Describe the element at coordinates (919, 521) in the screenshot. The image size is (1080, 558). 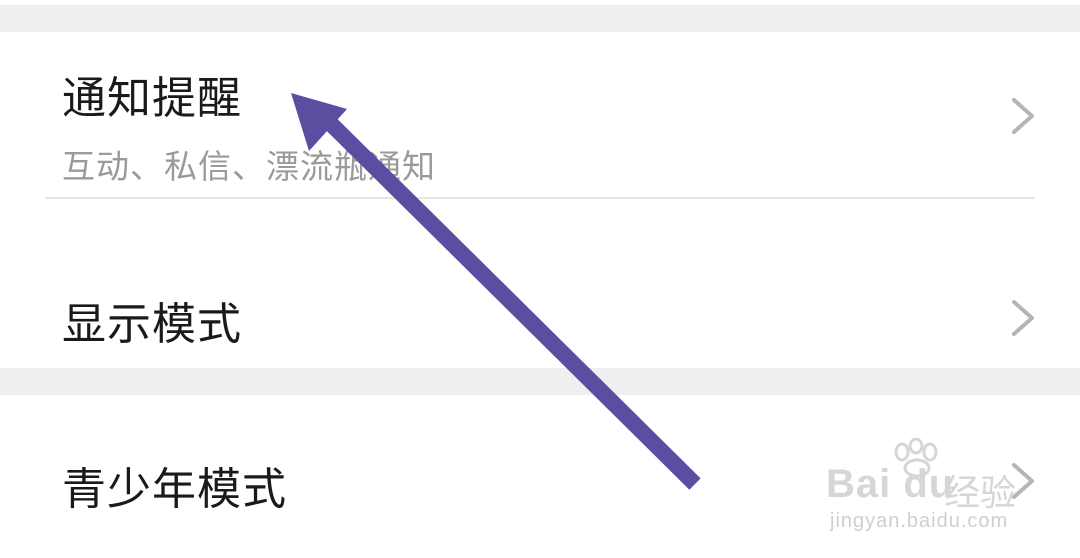
I see `watermark-url: jingyan.baidu.com` at that location.